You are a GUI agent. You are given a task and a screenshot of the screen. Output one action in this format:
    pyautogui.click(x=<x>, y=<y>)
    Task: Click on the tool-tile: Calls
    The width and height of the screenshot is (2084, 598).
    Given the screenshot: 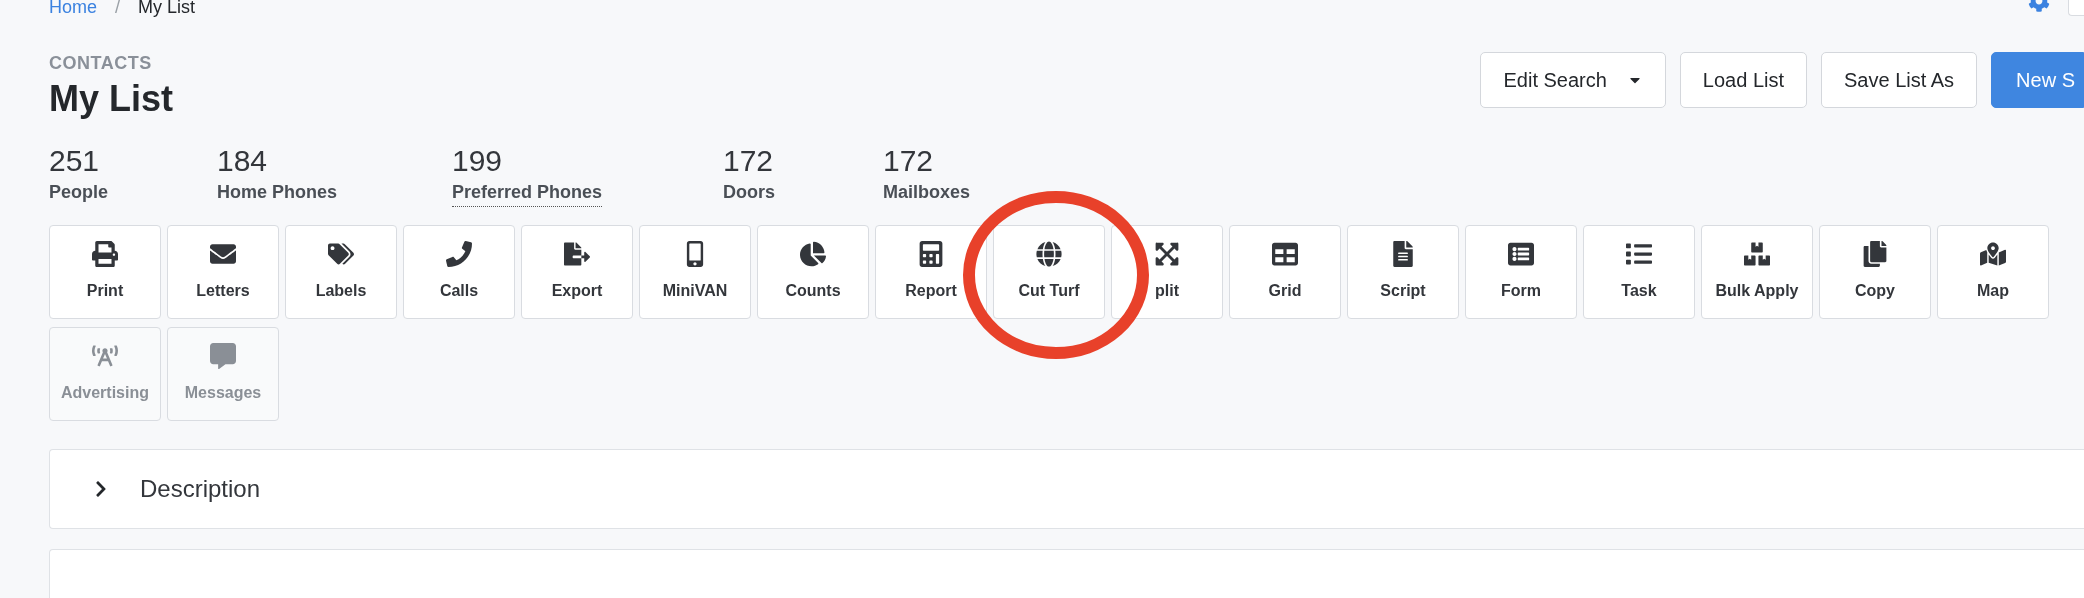 What is the action you would take?
    pyautogui.click(x=459, y=272)
    